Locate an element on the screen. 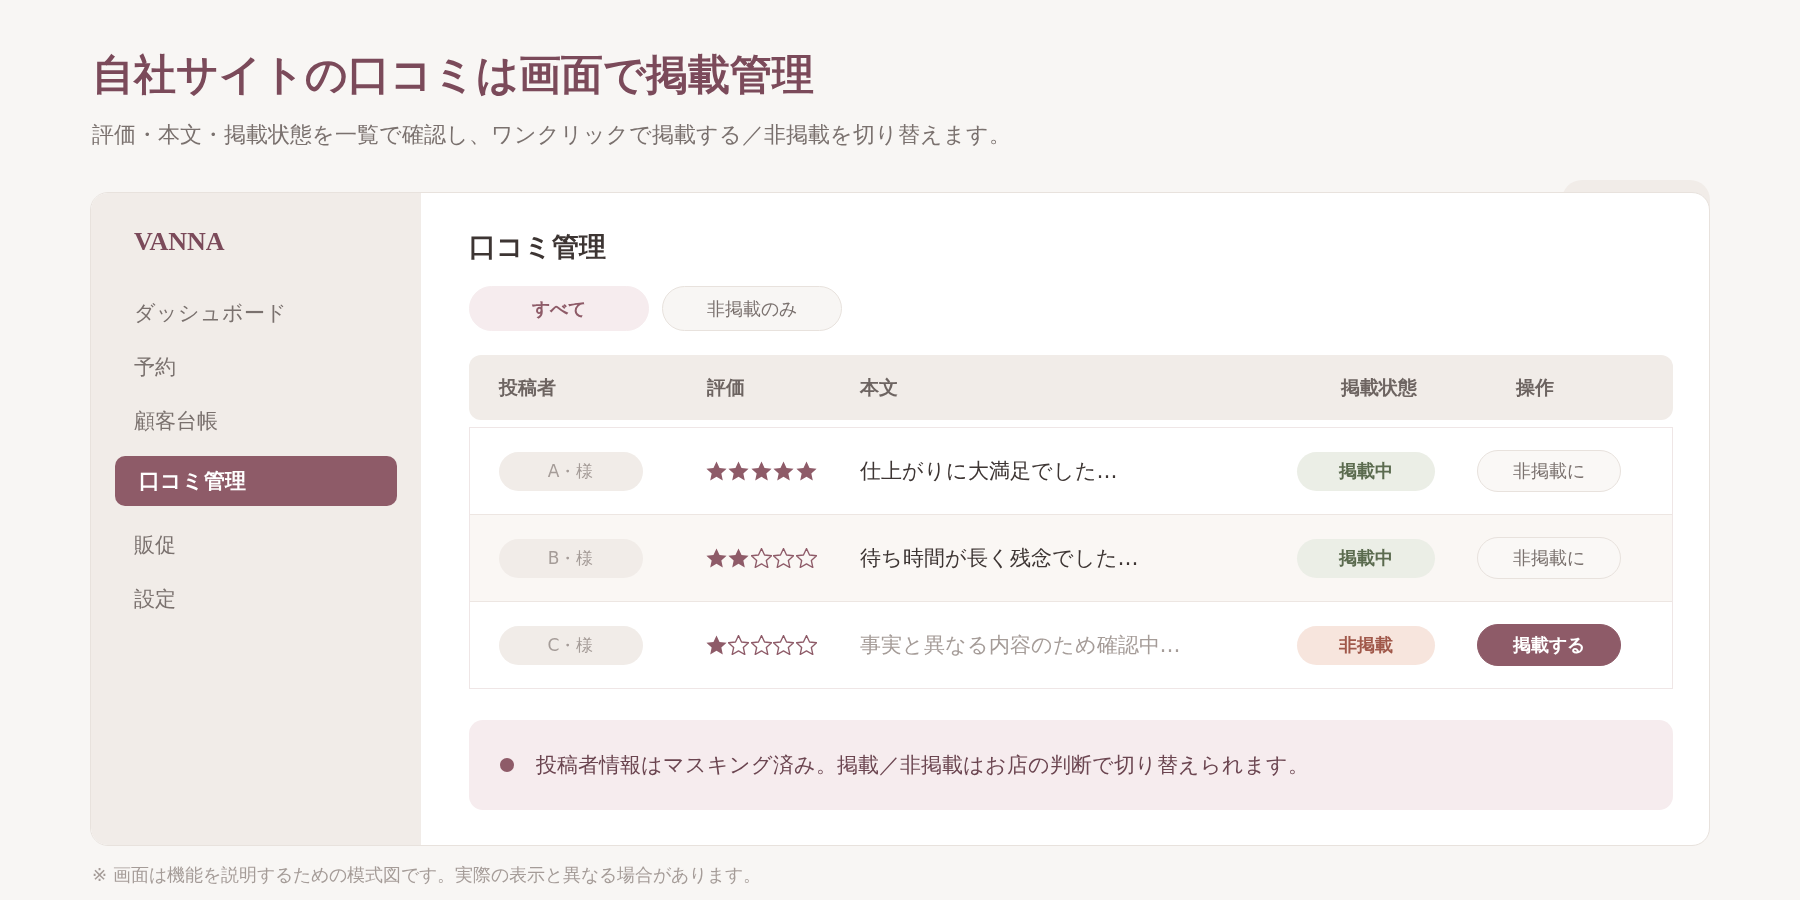 The image size is (1800, 900). author-badge: C・様 is located at coordinates (570, 645).